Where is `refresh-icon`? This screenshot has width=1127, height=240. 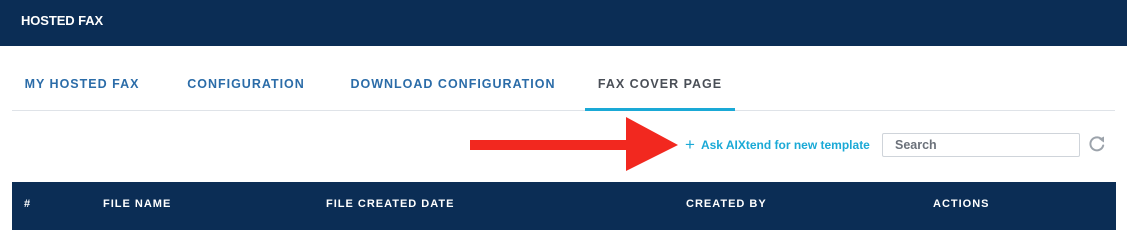
refresh-icon is located at coordinates (1097, 144).